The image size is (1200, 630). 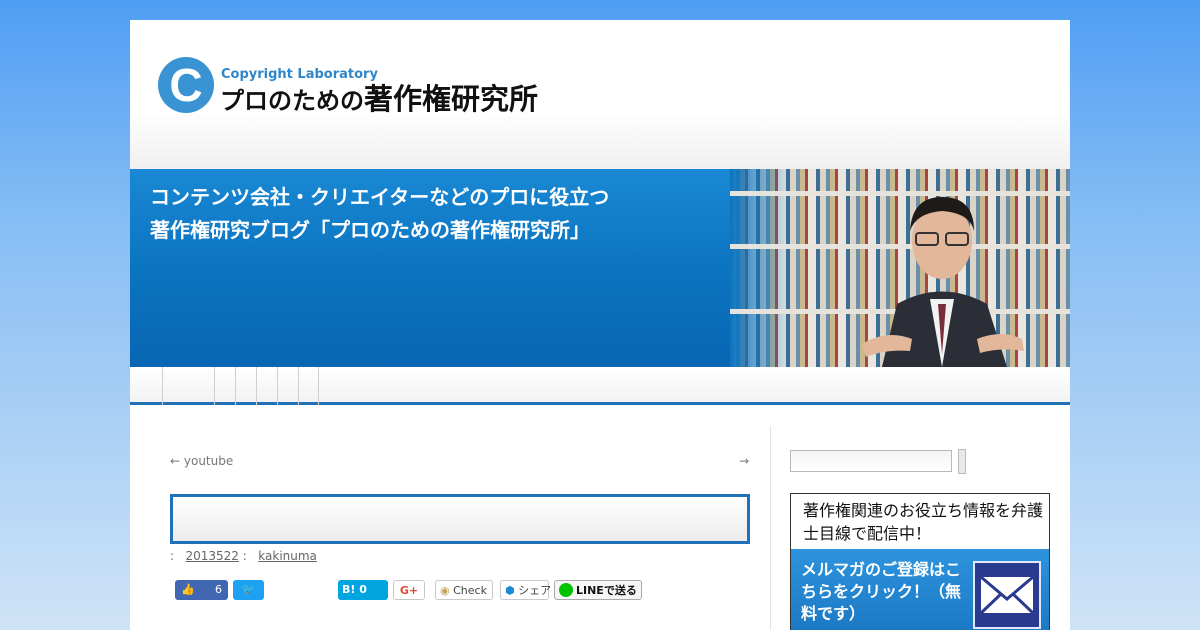 I want to click on hexagon-icon: ⬢, so click(x=510, y=590).